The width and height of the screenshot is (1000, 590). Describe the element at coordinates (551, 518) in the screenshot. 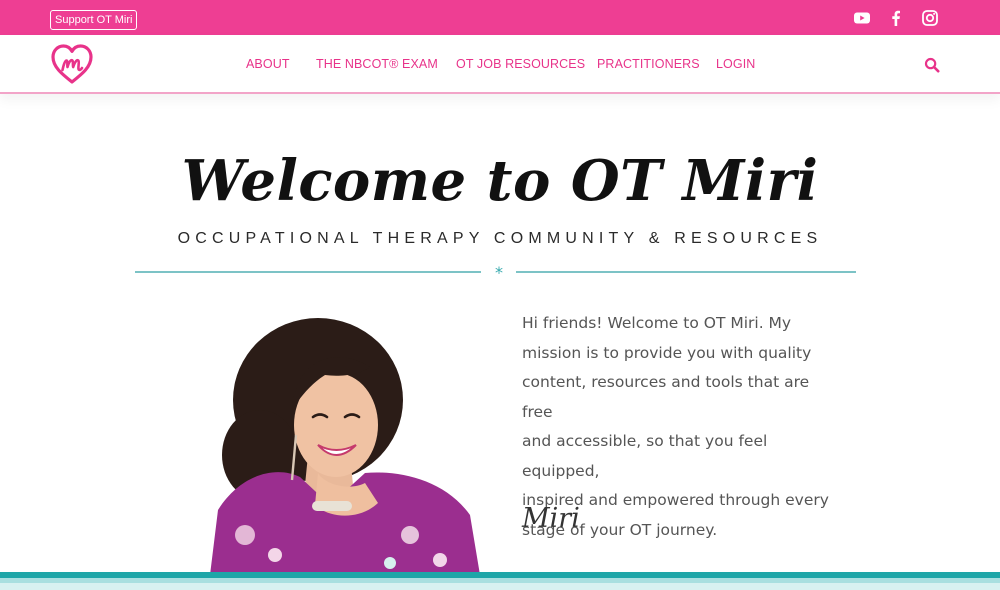

I see `signature: Miri` at that location.